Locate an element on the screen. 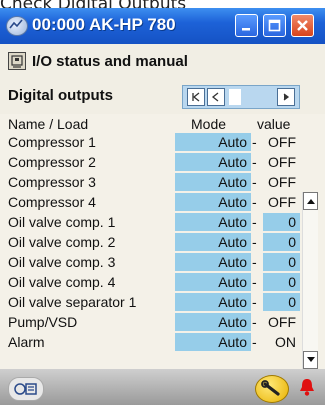  close-button is located at coordinates (302, 25).